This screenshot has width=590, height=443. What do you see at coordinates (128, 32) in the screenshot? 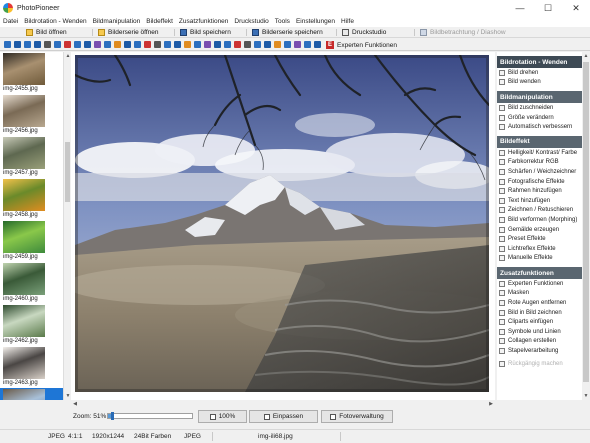
I see `open-series-button: Bilderserie öffnen` at bounding box center [128, 32].